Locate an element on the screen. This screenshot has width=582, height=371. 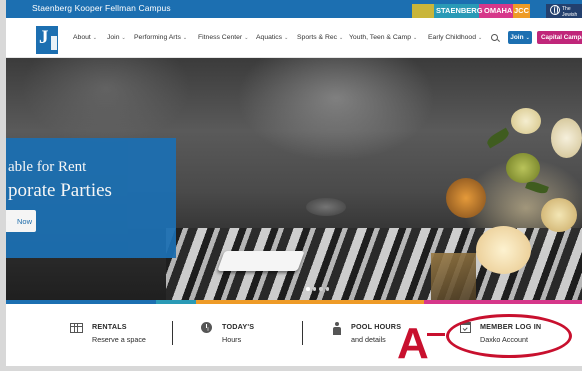
search-icon is located at coordinates (494, 37).